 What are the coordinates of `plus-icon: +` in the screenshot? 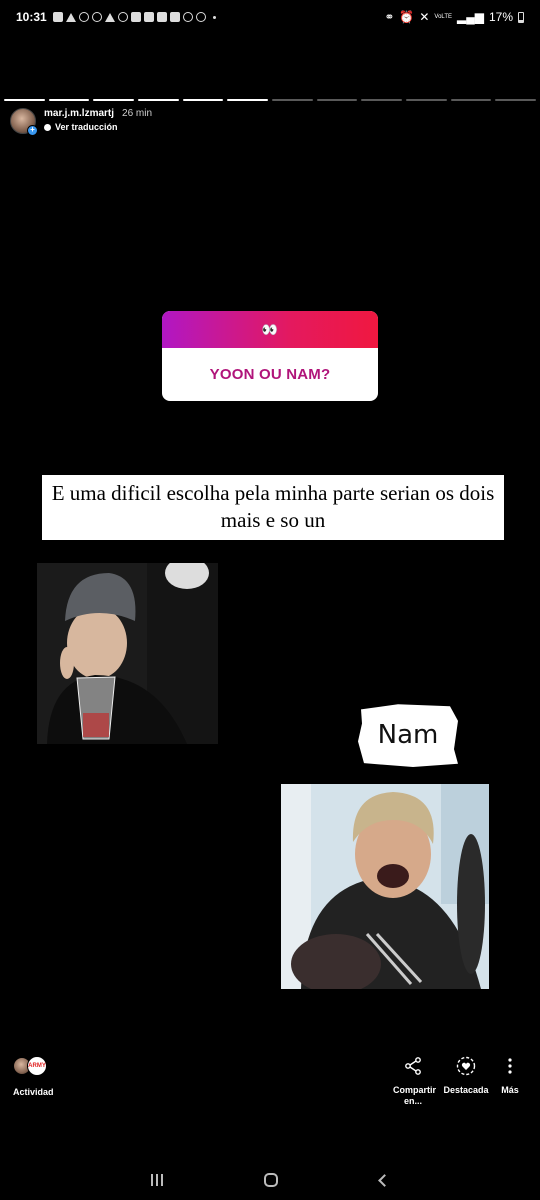 It's located at (32, 130).